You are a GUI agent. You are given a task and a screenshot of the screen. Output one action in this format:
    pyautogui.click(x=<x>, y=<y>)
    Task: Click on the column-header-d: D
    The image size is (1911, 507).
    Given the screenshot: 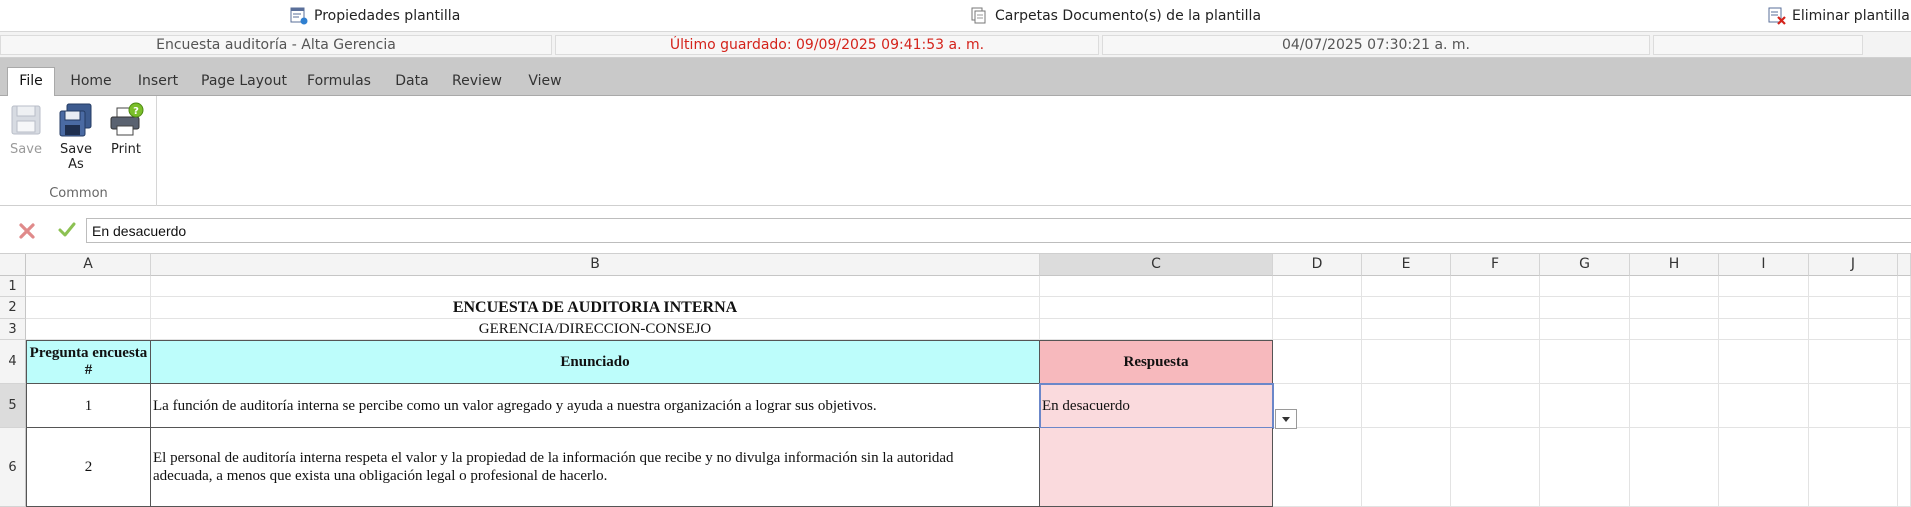 What is the action you would take?
    pyautogui.click(x=1317, y=265)
    